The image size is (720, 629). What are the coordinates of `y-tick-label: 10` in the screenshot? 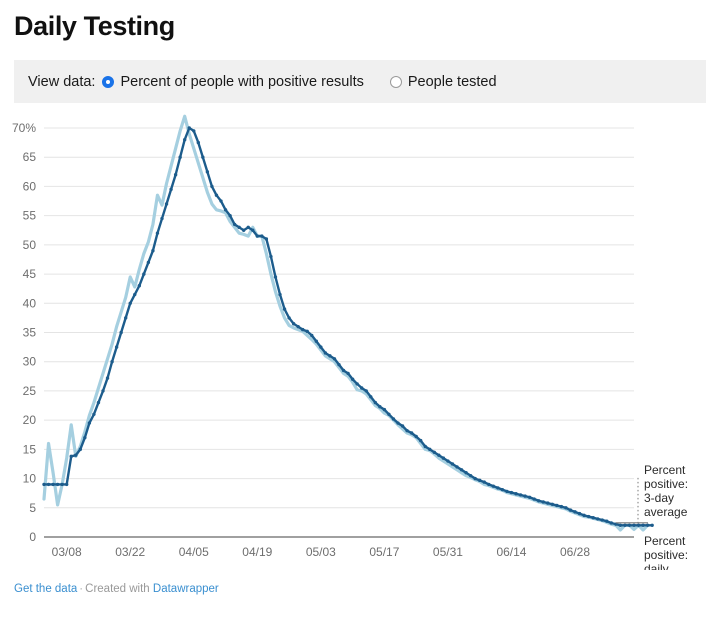 It's located at (30, 479).